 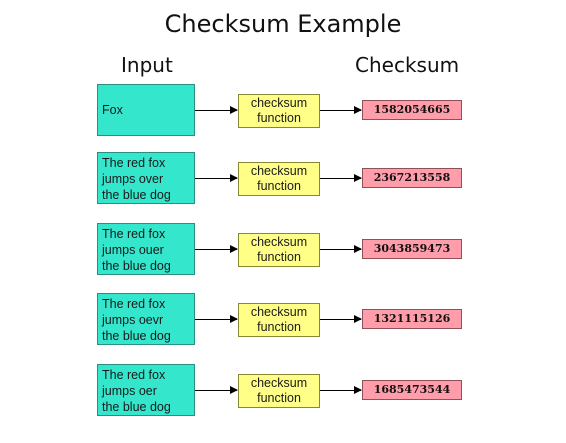 What do you see at coordinates (129, 391) in the screenshot?
I see `input-text-line: jumps oer` at bounding box center [129, 391].